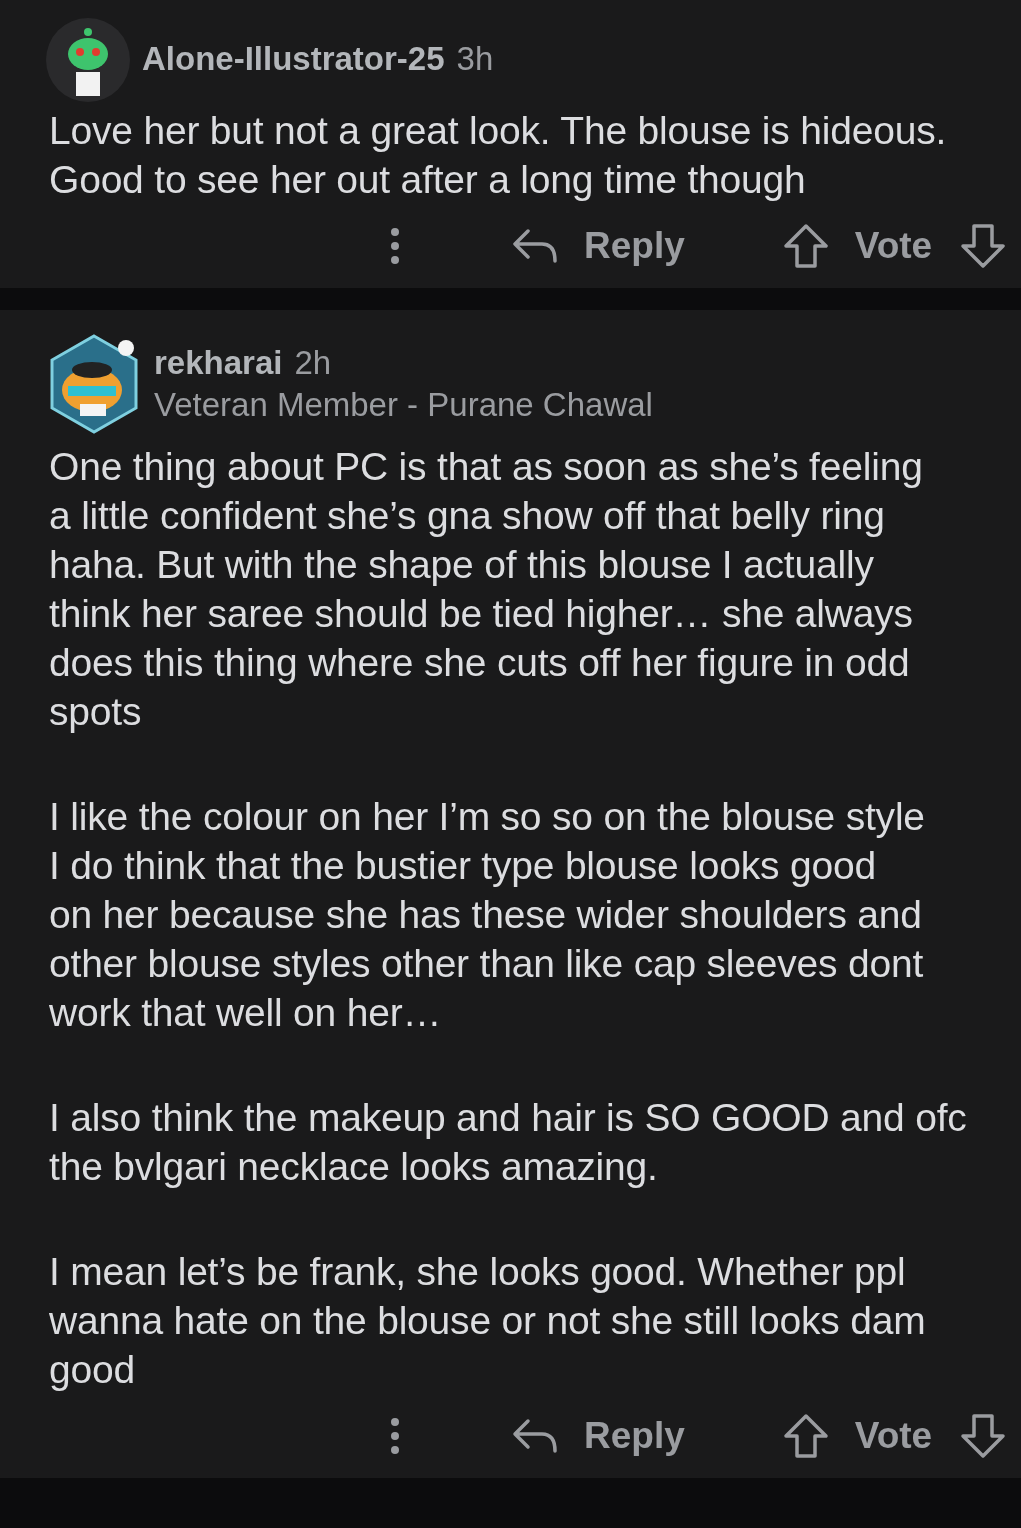  Describe the element at coordinates (313, 363) in the screenshot. I see `timestamp: 2h` at that location.